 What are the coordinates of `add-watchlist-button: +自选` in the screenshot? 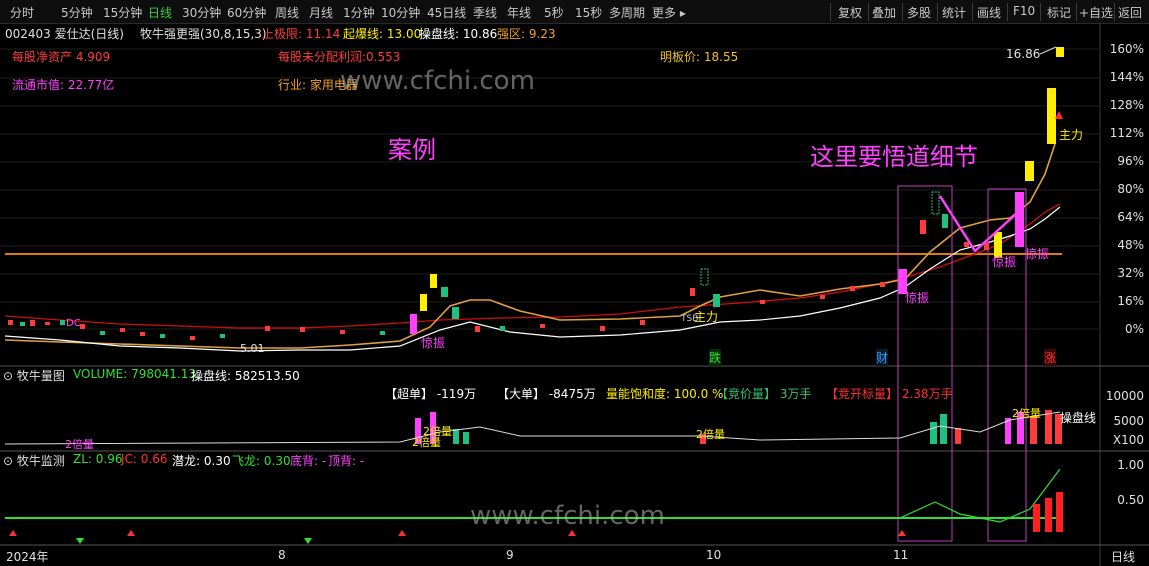 It's located at (1096, 12).